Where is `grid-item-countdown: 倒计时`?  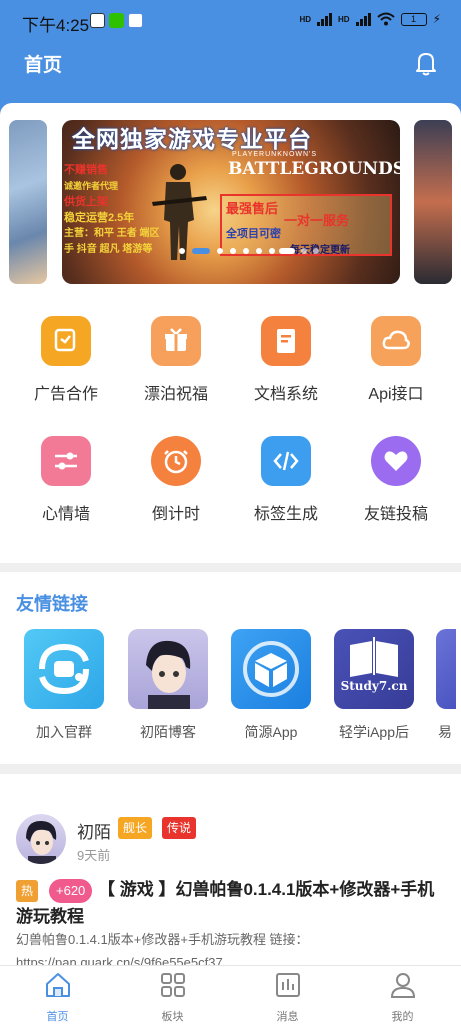 grid-item-countdown: 倒计时 is located at coordinates (176, 480).